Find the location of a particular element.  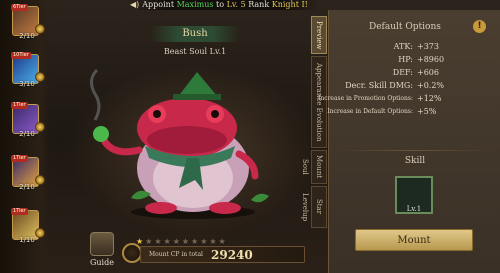

creature-name: Bush is located at coordinates (195, 34).